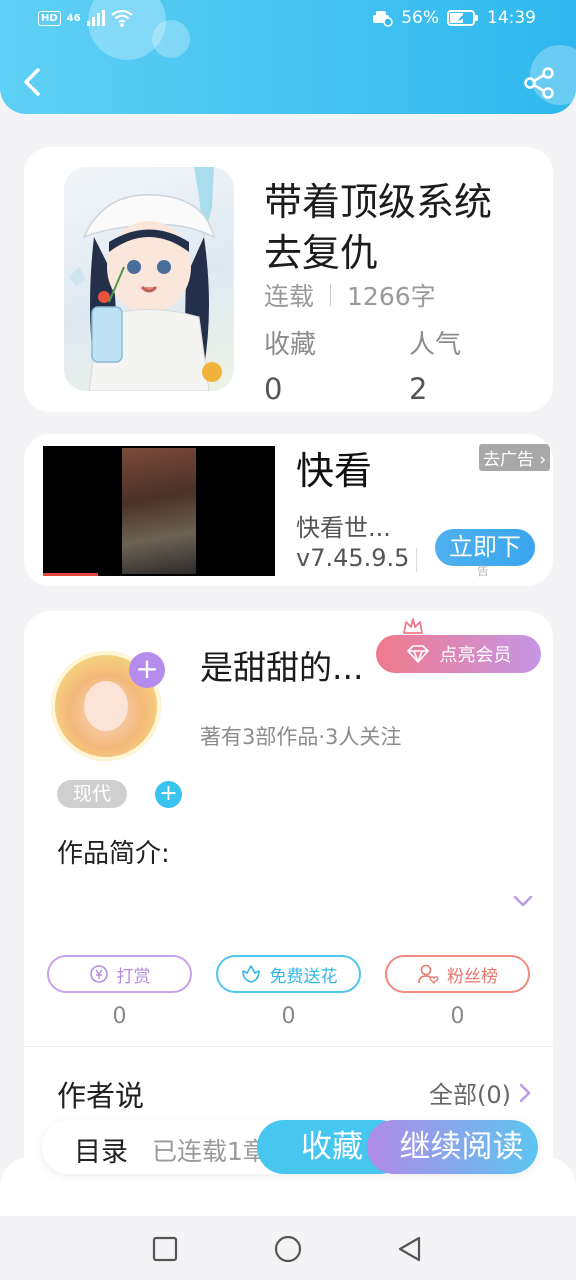 This screenshot has height=1280, width=576. Describe the element at coordinates (49, 18) in the screenshot. I see `hd-badge: HD` at that location.